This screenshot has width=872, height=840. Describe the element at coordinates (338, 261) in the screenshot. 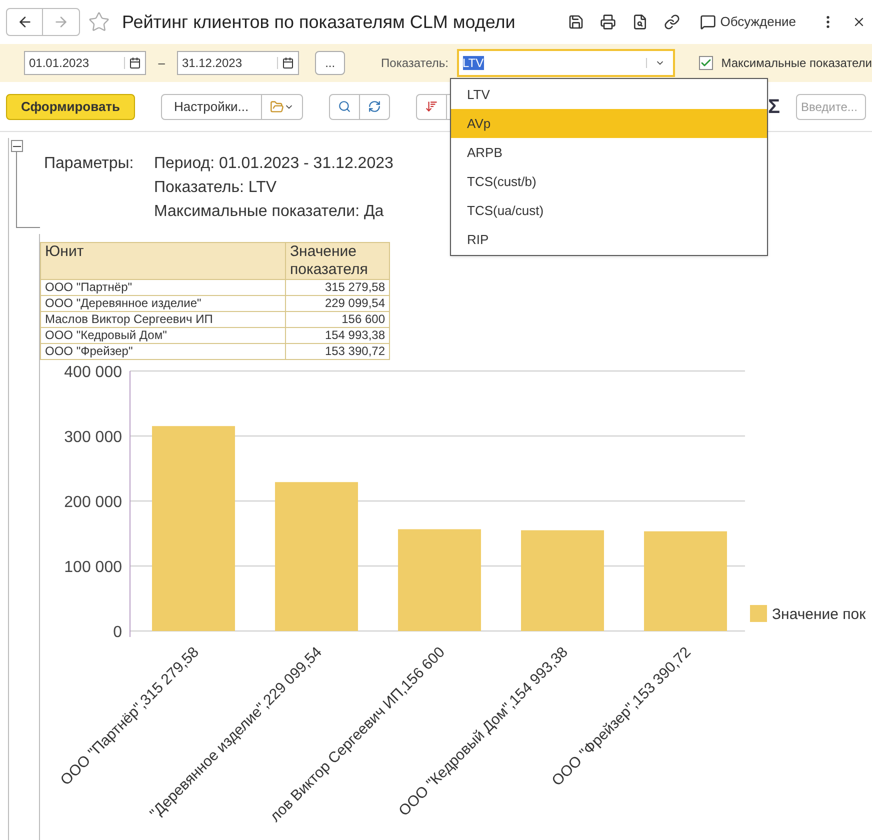

I see `table-header-cell: Значение показателя` at that location.